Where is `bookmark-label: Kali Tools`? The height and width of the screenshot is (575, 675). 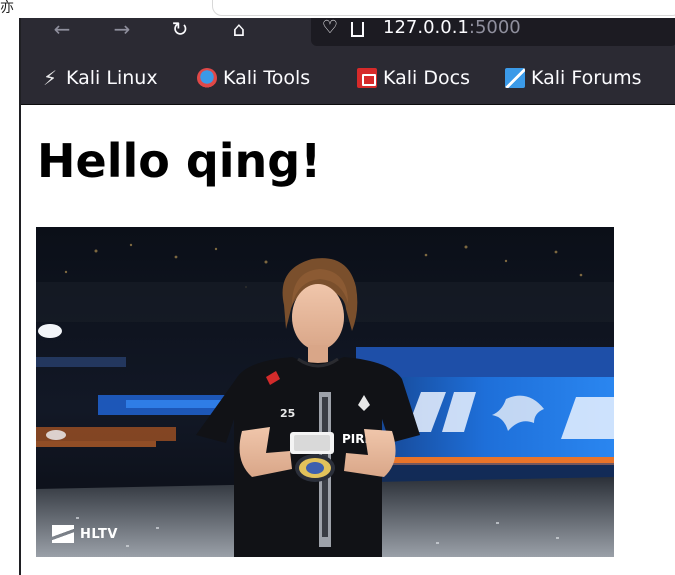 bookmark-label: Kali Tools is located at coordinates (267, 78).